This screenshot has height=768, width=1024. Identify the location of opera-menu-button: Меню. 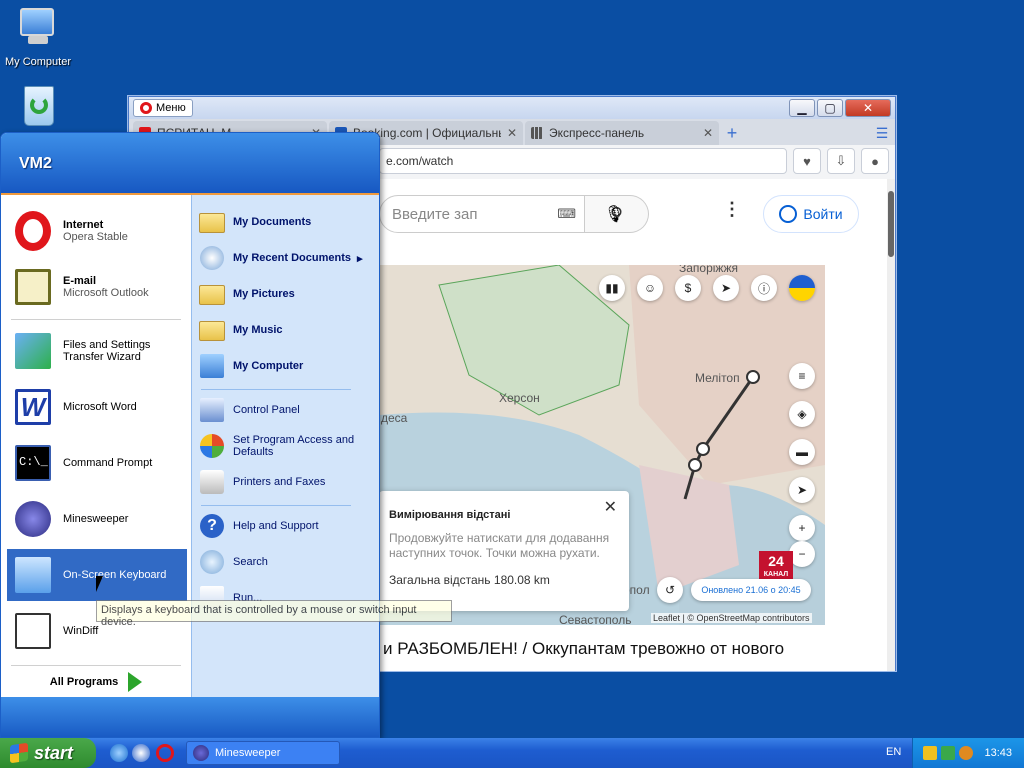
(163, 108).